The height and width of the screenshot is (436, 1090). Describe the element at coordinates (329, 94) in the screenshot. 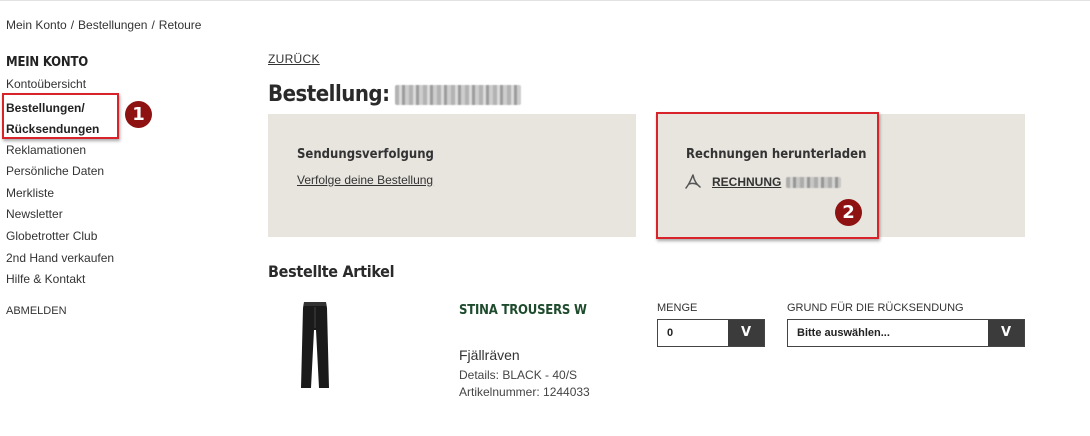

I see `order-label: Bestellung:` at that location.